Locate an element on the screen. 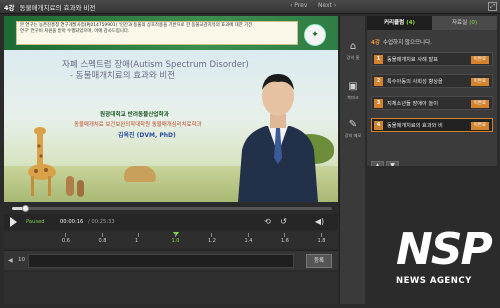  current-episode: 4강 수업하지 않으므니다. is located at coordinates (401, 42).